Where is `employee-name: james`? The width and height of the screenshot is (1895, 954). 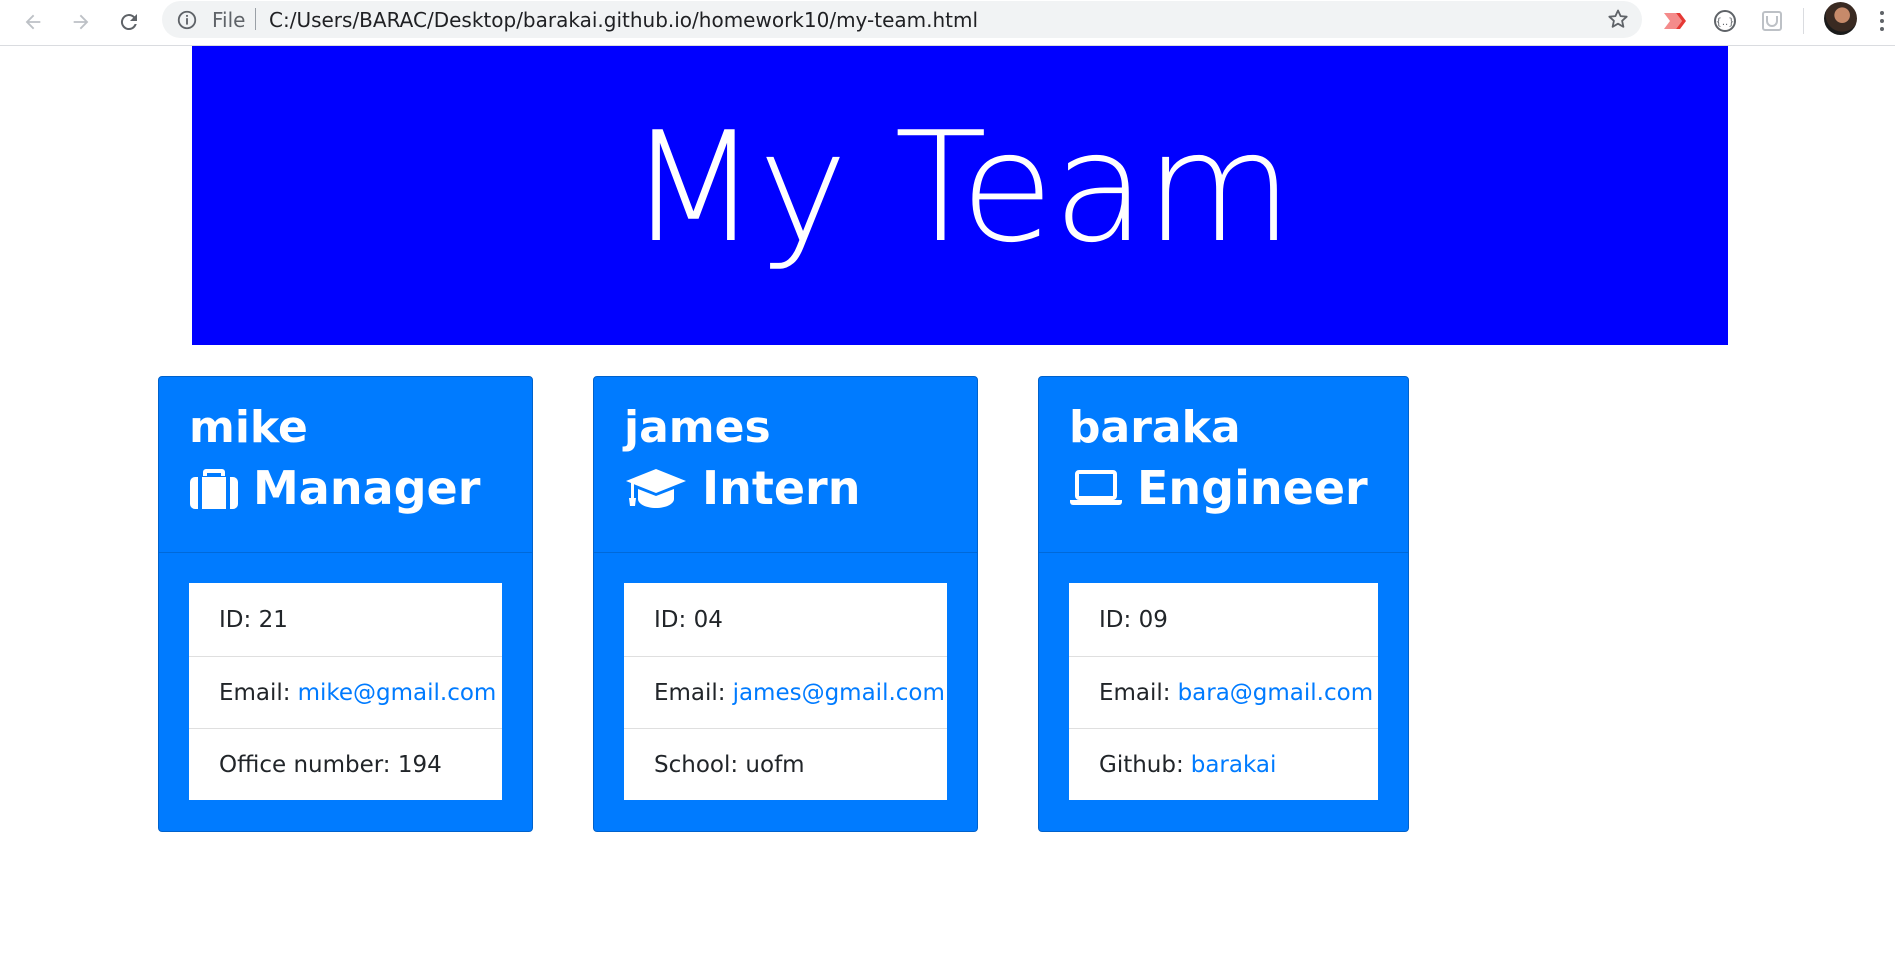 employee-name: james is located at coordinates (697, 427).